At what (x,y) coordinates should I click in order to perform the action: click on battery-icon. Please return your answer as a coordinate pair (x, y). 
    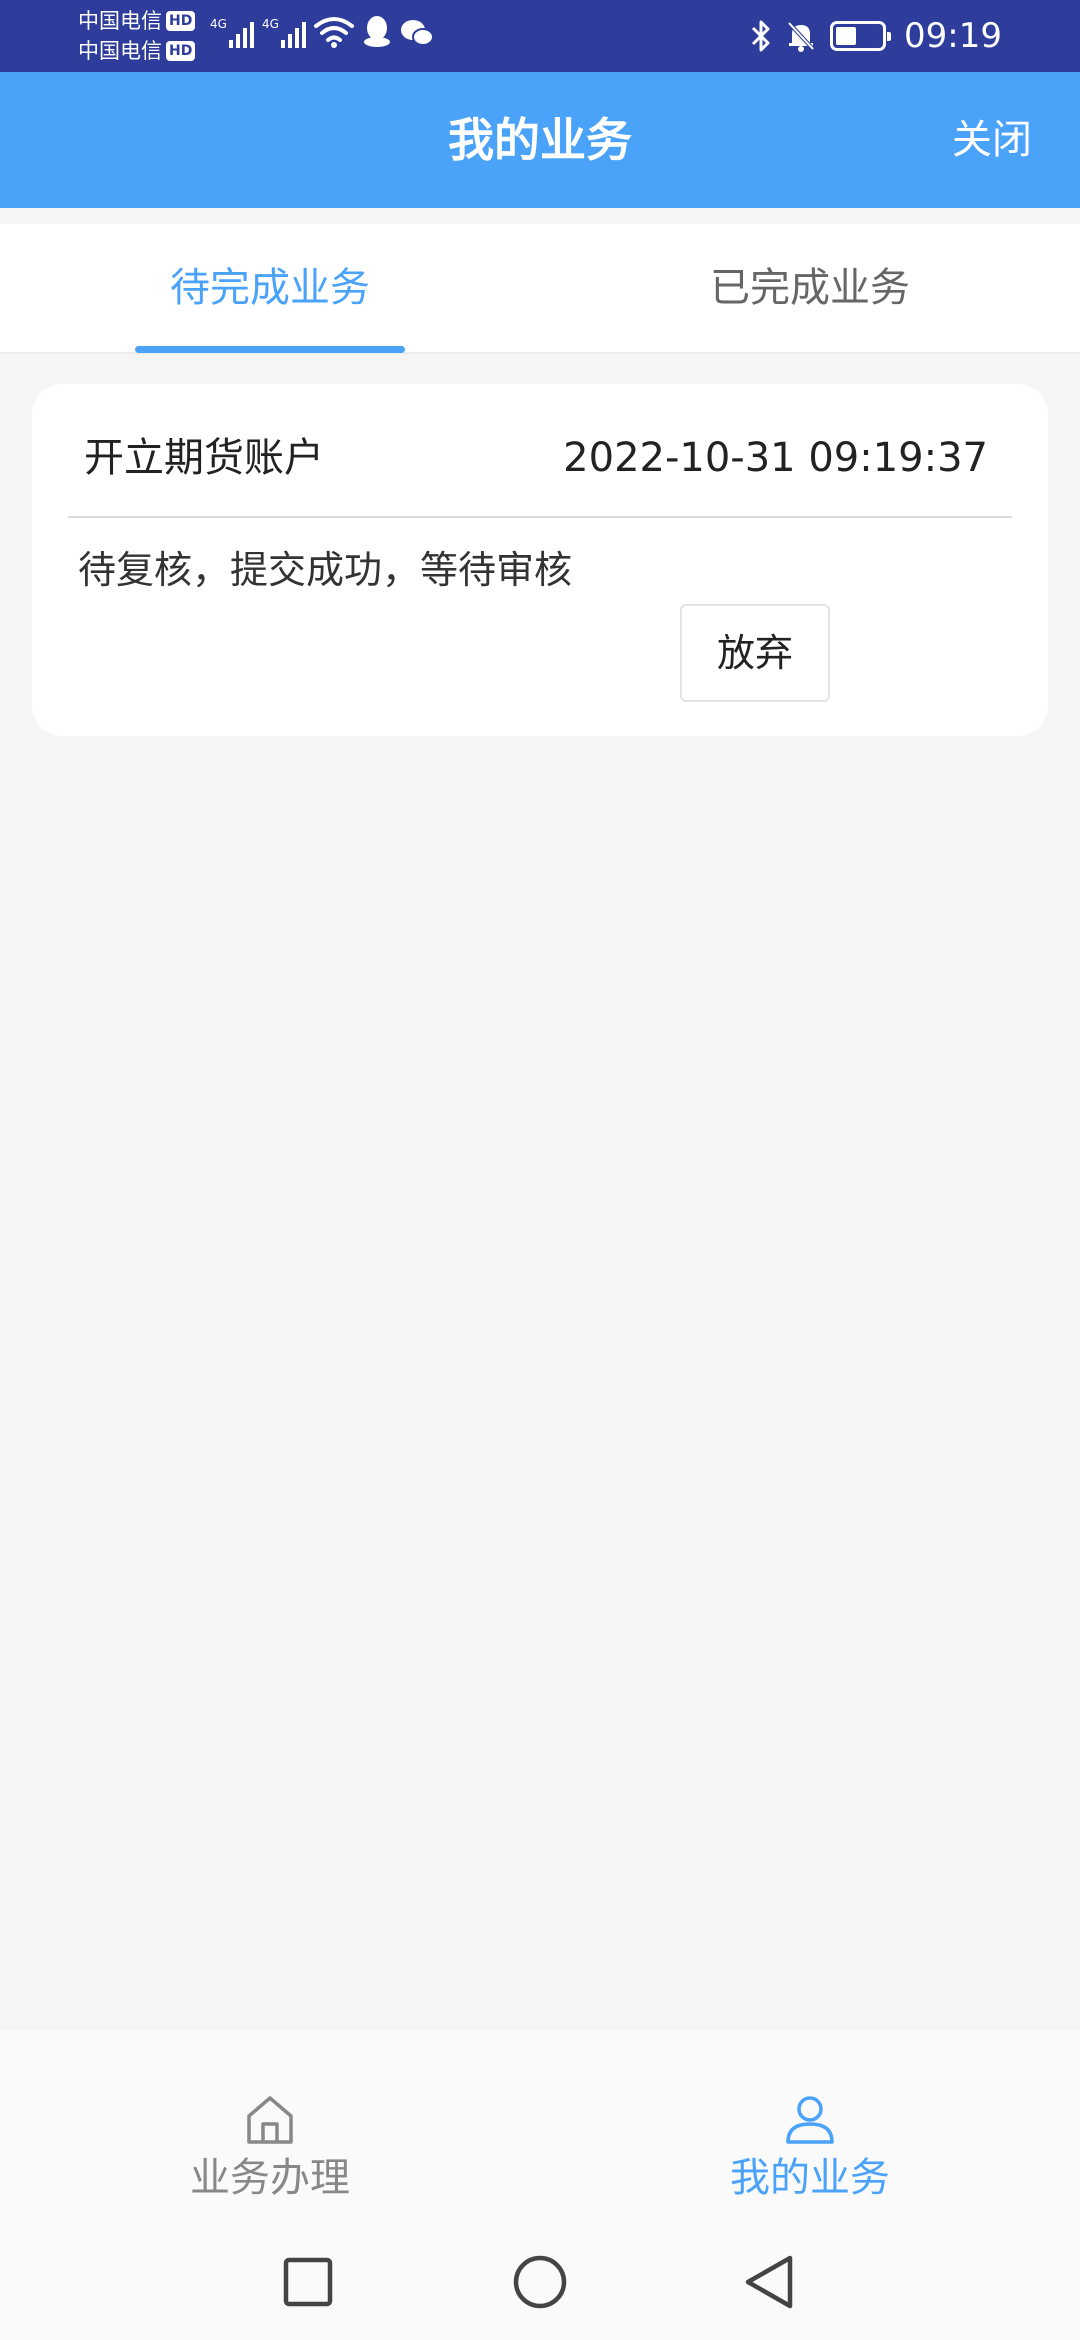
    Looking at the image, I should click on (861, 36).